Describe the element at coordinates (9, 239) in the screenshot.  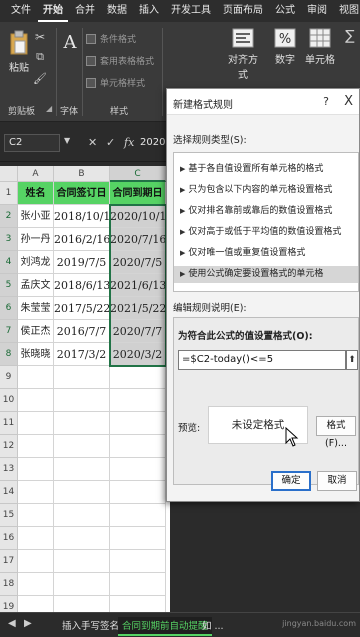
I see `row-header: 3` at that location.